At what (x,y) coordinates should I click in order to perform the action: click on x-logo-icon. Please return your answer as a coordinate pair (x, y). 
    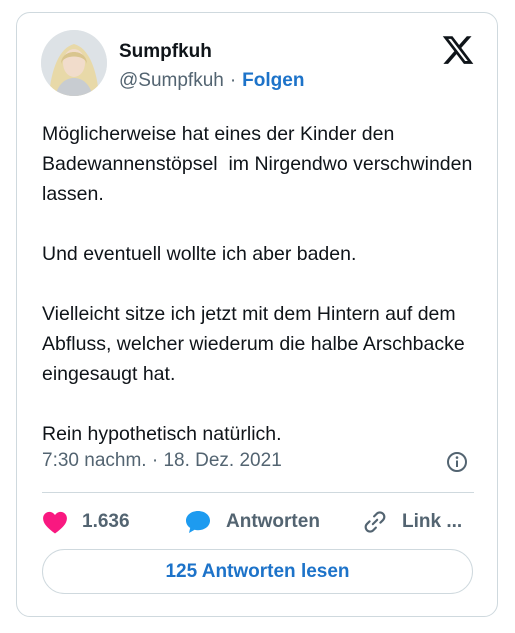
    Looking at the image, I should click on (458, 50).